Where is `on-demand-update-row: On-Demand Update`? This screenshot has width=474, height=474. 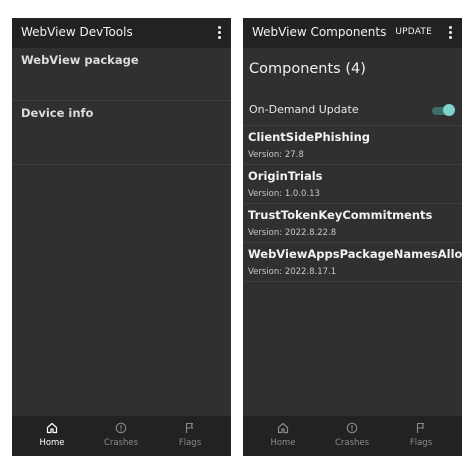
on-demand-update-row: On-Demand Update is located at coordinates (352, 110).